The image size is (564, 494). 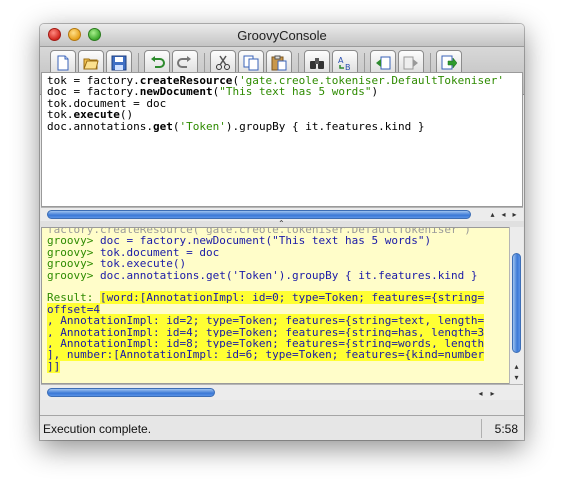 What do you see at coordinates (119, 63) in the screenshot?
I see `save-icon` at bounding box center [119, 63].